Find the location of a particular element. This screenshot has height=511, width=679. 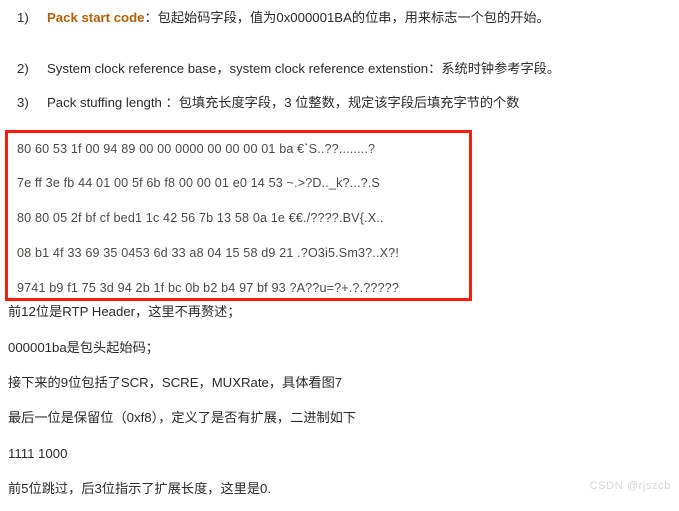

paragraph: 最后一位是保留位（0xf8），定义了是否有扩展，二进制如下 is located at coordinates (182, 417).